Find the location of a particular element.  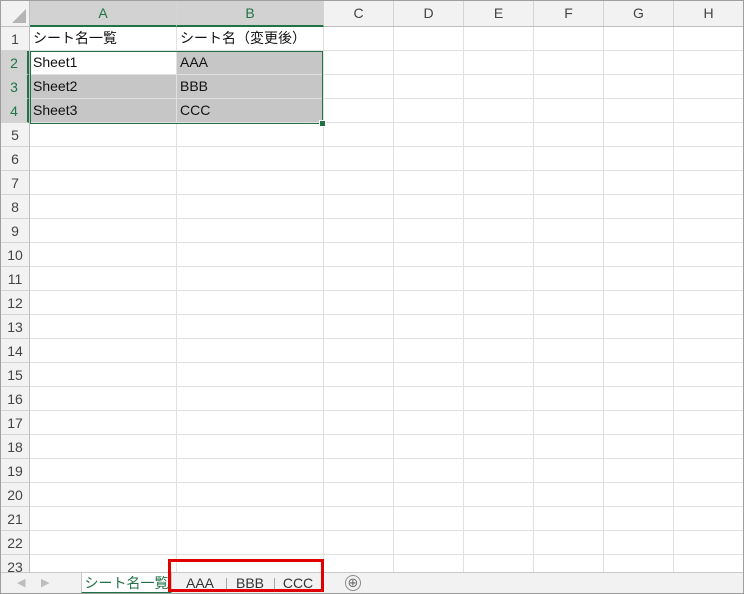

cell-g14 is located at coordinates (639, 351).